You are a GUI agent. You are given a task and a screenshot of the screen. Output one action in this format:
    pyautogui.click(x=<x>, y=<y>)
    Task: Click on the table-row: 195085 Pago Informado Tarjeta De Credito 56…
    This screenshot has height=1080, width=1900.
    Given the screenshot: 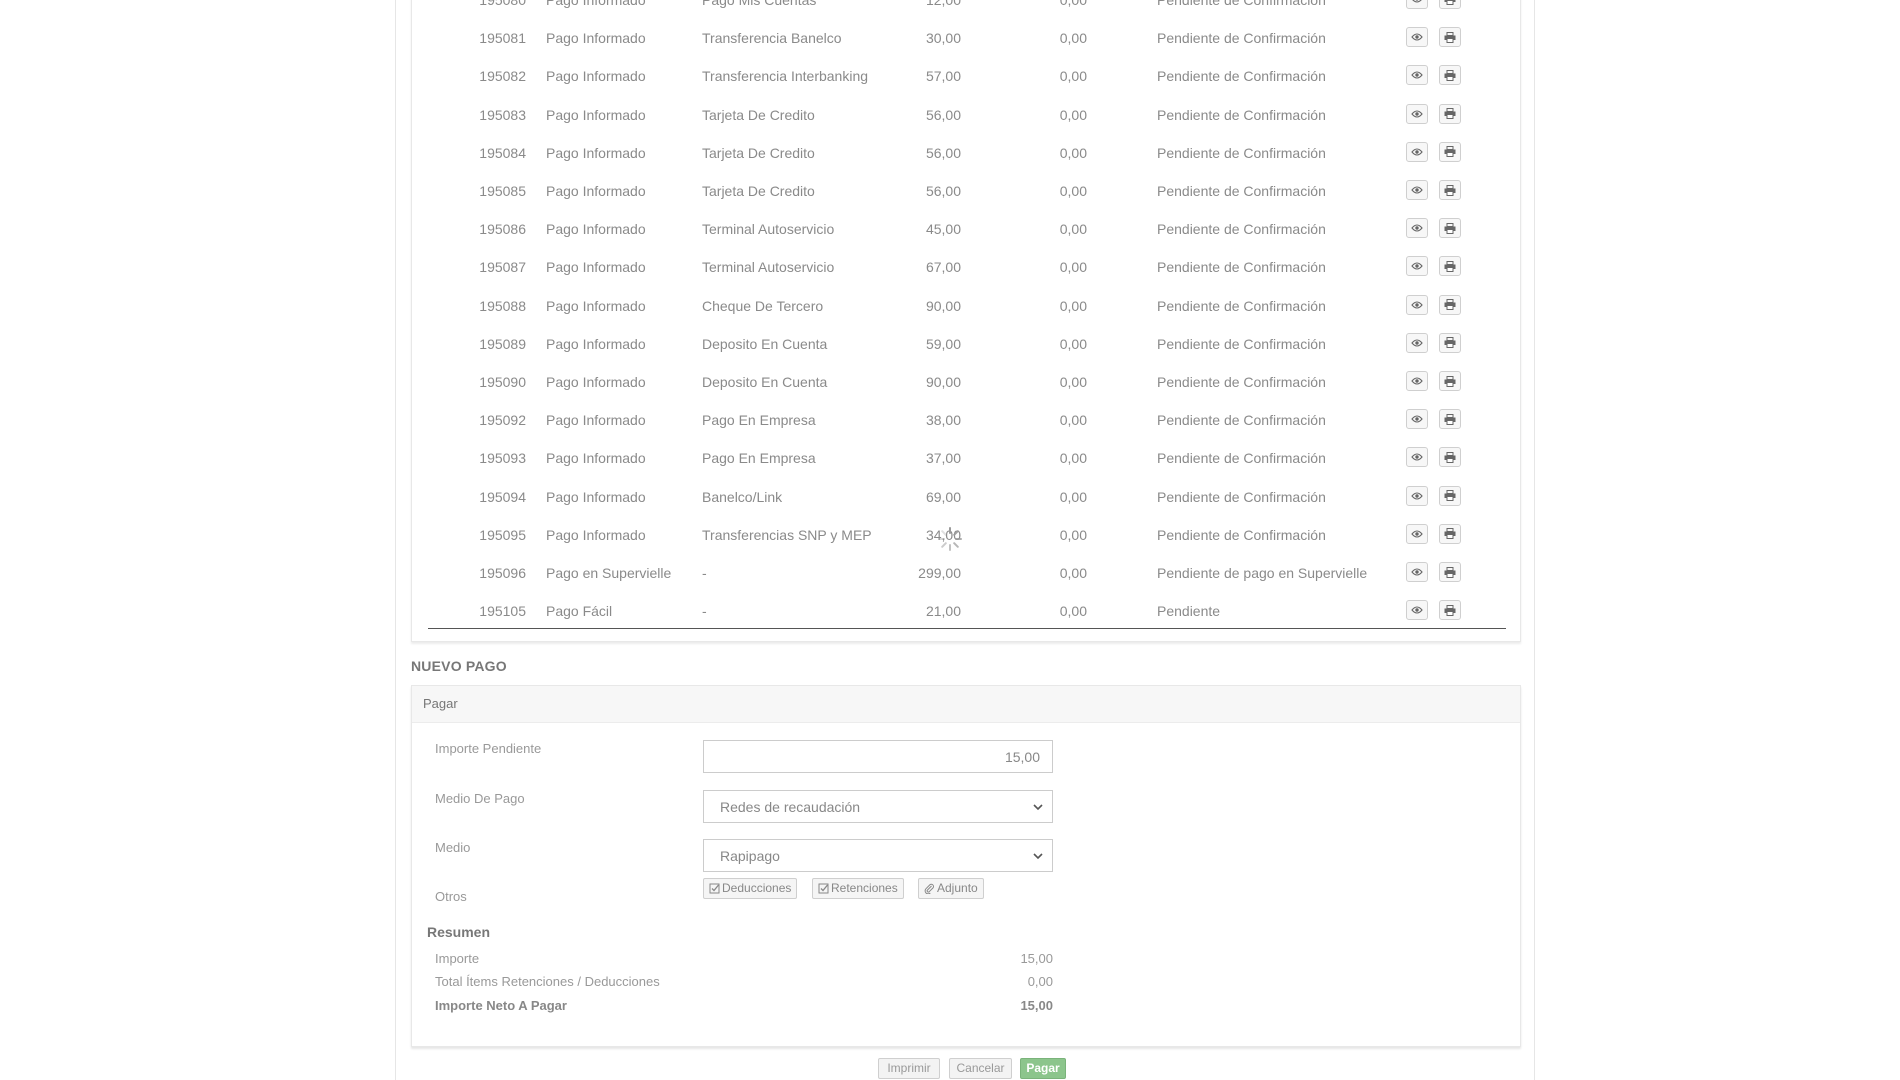 What is the action you would take?
    pyautogui.click(x=967, y=191)
    